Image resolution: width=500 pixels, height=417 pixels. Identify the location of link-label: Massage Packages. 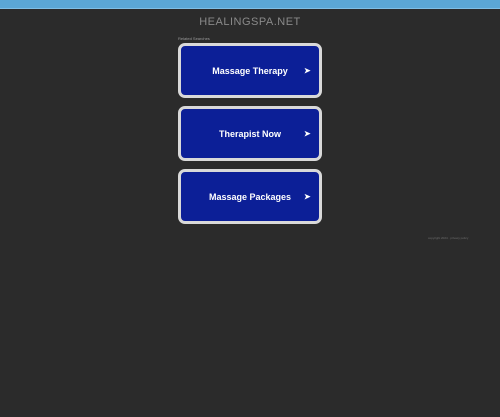
(250, 196).